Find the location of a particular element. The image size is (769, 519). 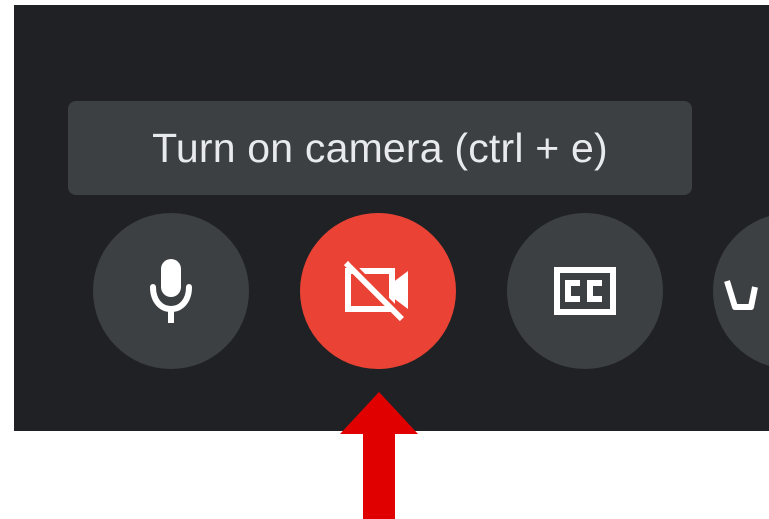

tooltip-text: Turn on camera (ctrl + e) is located at coordinates (380, 147).